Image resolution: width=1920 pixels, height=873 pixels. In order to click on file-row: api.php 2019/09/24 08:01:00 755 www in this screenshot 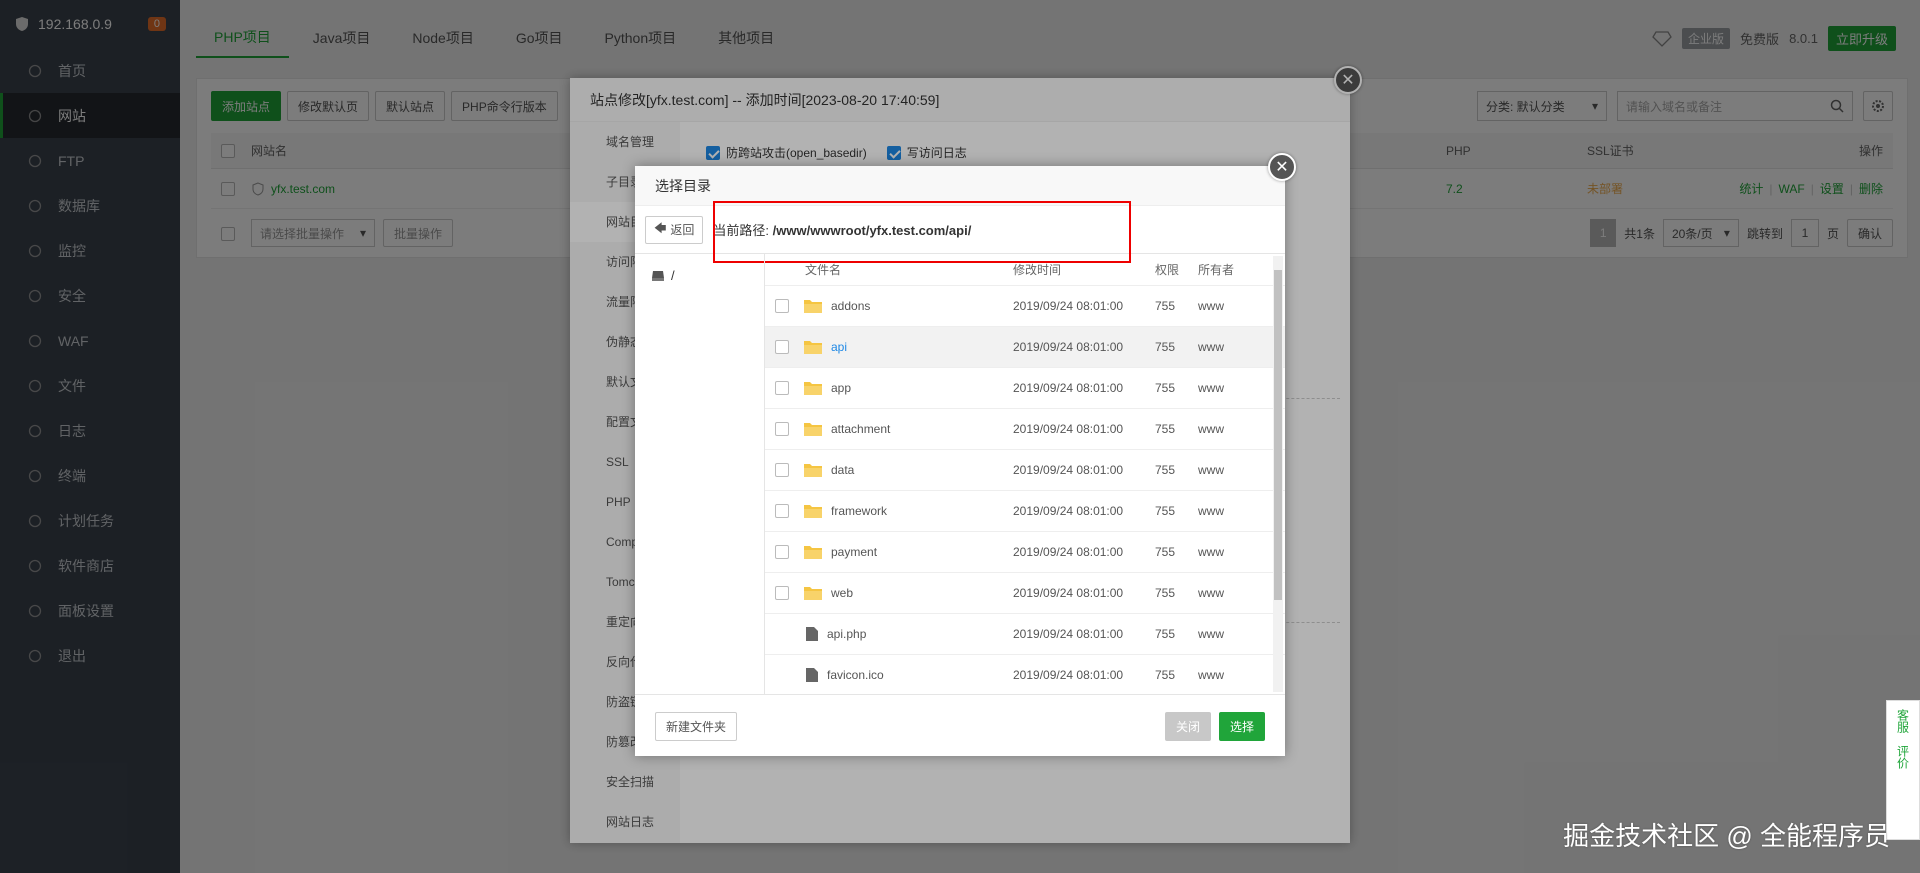, I will do `click(1025, 634)`.